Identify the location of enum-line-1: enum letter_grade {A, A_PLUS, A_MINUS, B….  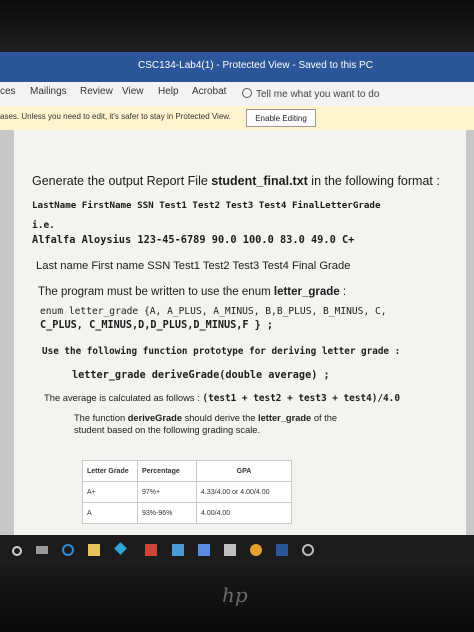
(213, 311).